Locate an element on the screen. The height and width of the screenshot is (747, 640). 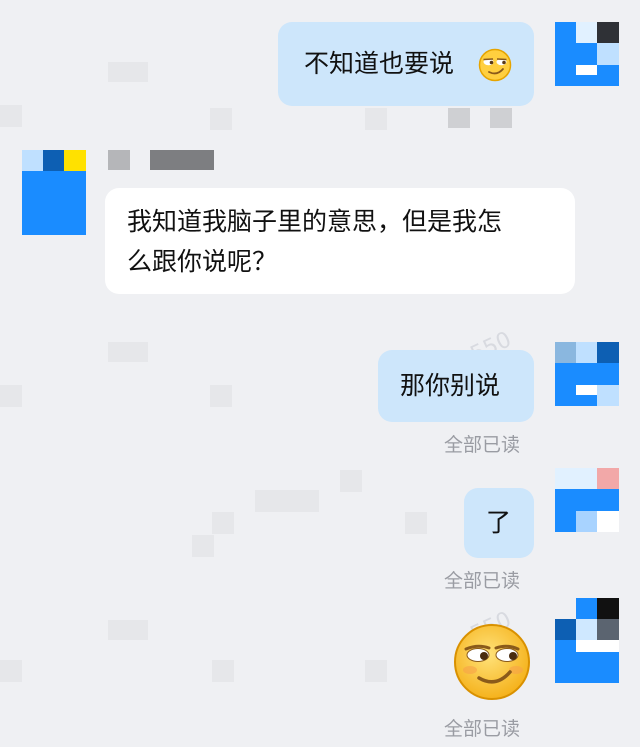
message-bubble-incoming: 我知道我脑子里的意思，但是我怎 么跟你说呢？ is located at coordinates (340, 241).